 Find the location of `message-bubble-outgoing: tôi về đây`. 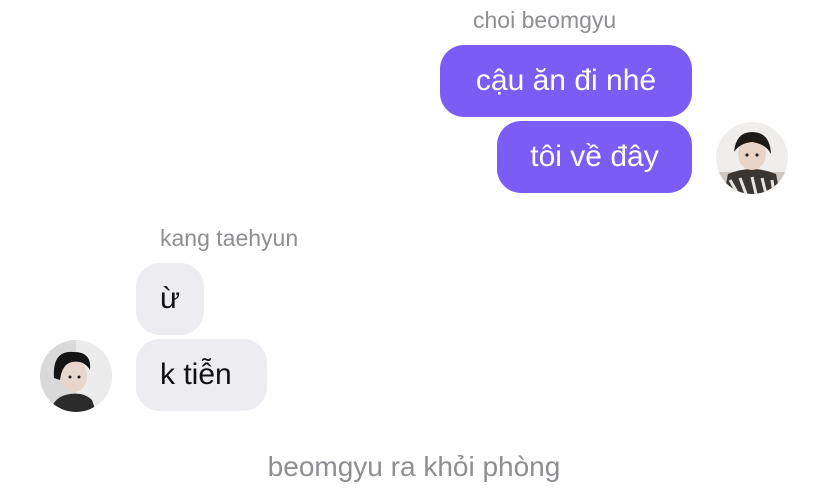

message-bubble-outgoing: tôi về đây is located at coordinates (594, 157).